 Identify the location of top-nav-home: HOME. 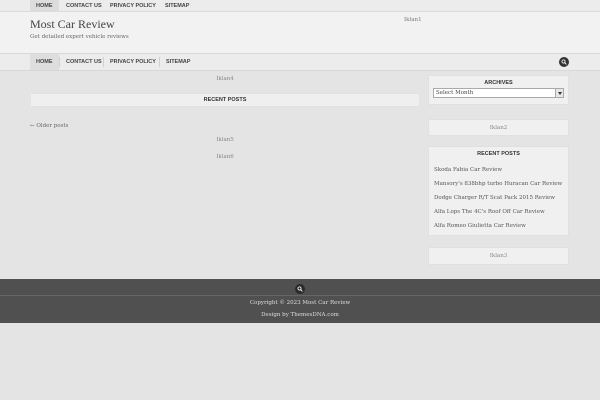
(44, 6).